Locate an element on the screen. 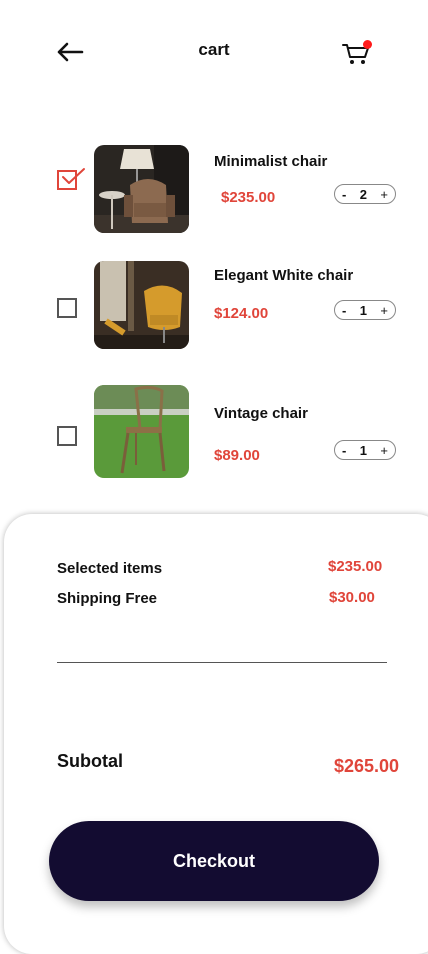  item-name: Vintage chair is located at coordinates (261, 413).